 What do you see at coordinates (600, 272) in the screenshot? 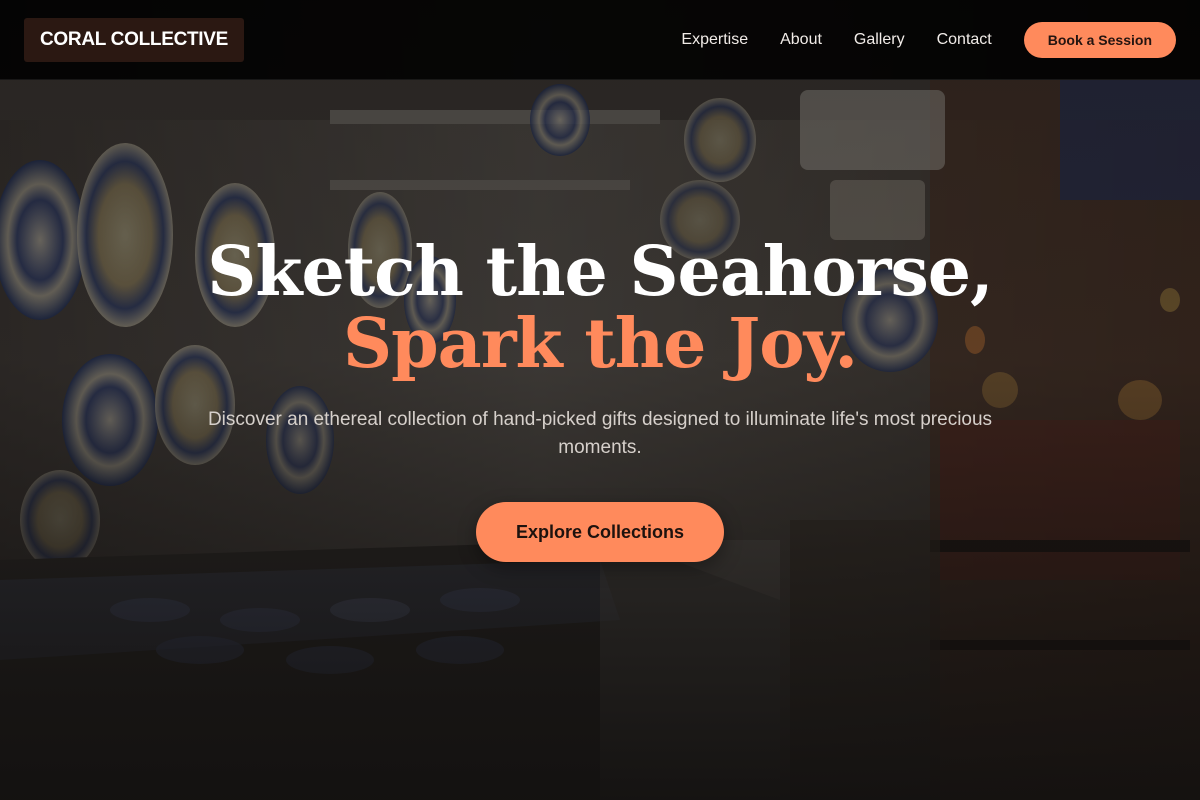
I see `headline-line-1: Sketch the Seahorse,` at bounding box center [600, 272].